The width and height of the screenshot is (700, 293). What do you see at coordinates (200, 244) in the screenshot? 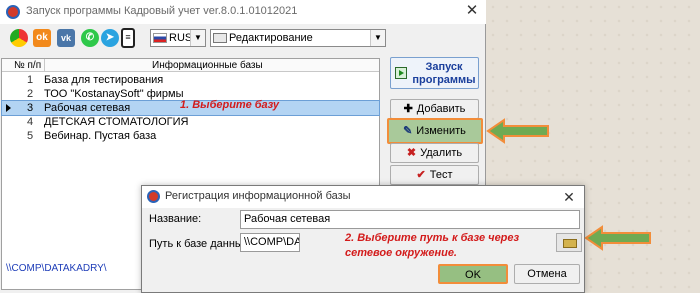
I see `path-label: Путь к базе данных:` at bounding box center [200, 244].